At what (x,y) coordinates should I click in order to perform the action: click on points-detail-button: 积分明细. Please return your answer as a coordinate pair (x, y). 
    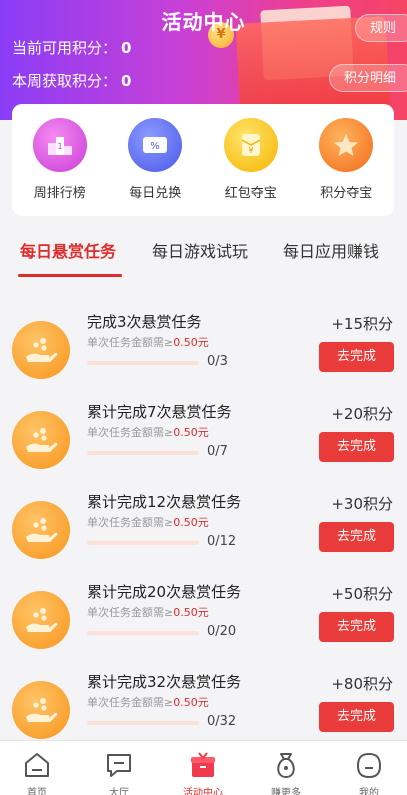
    Looking at the image, I should click on (367, 78).